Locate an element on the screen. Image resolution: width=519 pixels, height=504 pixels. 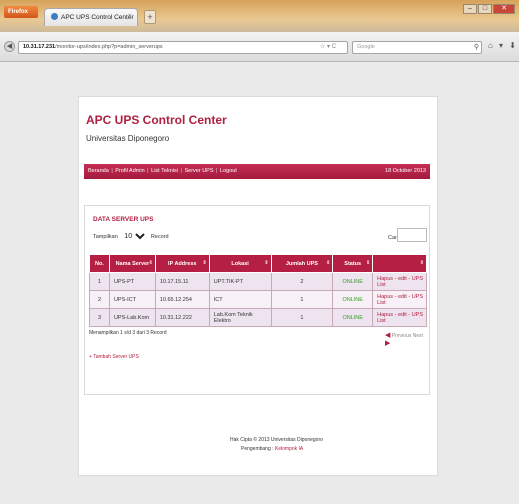
next-button: Next is located at coordinates (418, 336).